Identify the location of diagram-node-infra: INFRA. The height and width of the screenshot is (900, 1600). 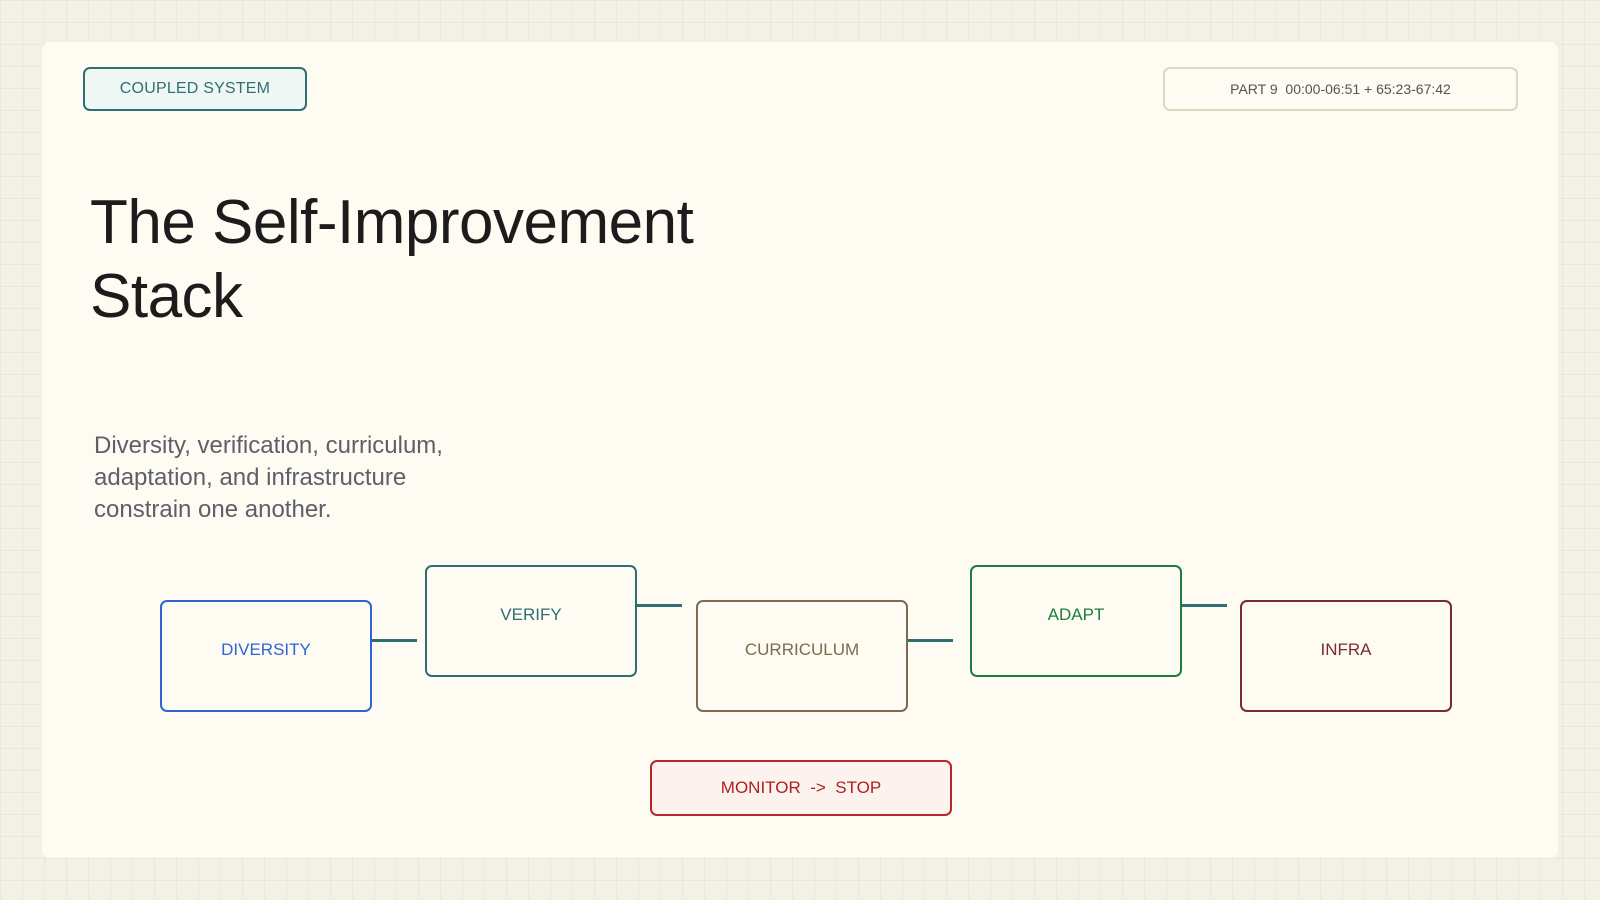
(1346, 656).